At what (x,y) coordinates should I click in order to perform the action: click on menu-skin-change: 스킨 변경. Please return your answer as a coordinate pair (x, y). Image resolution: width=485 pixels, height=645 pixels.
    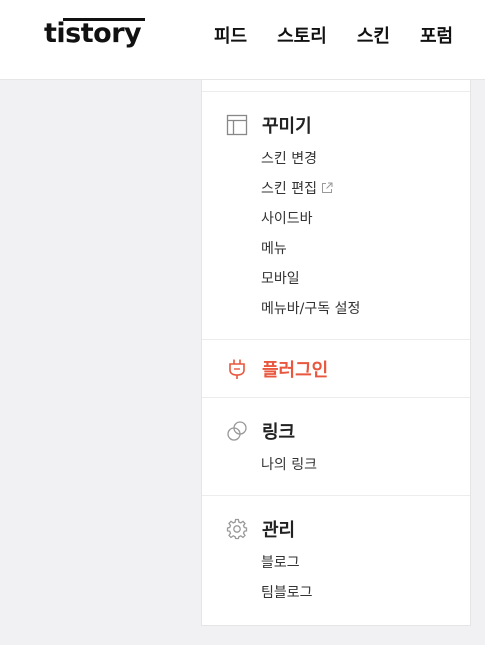
    Looking at the image, I should click on (289, 158).